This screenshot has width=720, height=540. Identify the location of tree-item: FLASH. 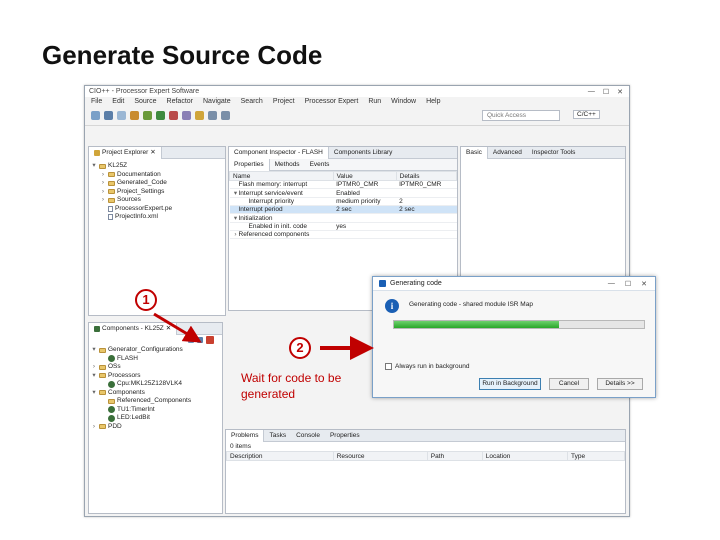
(155, 359).